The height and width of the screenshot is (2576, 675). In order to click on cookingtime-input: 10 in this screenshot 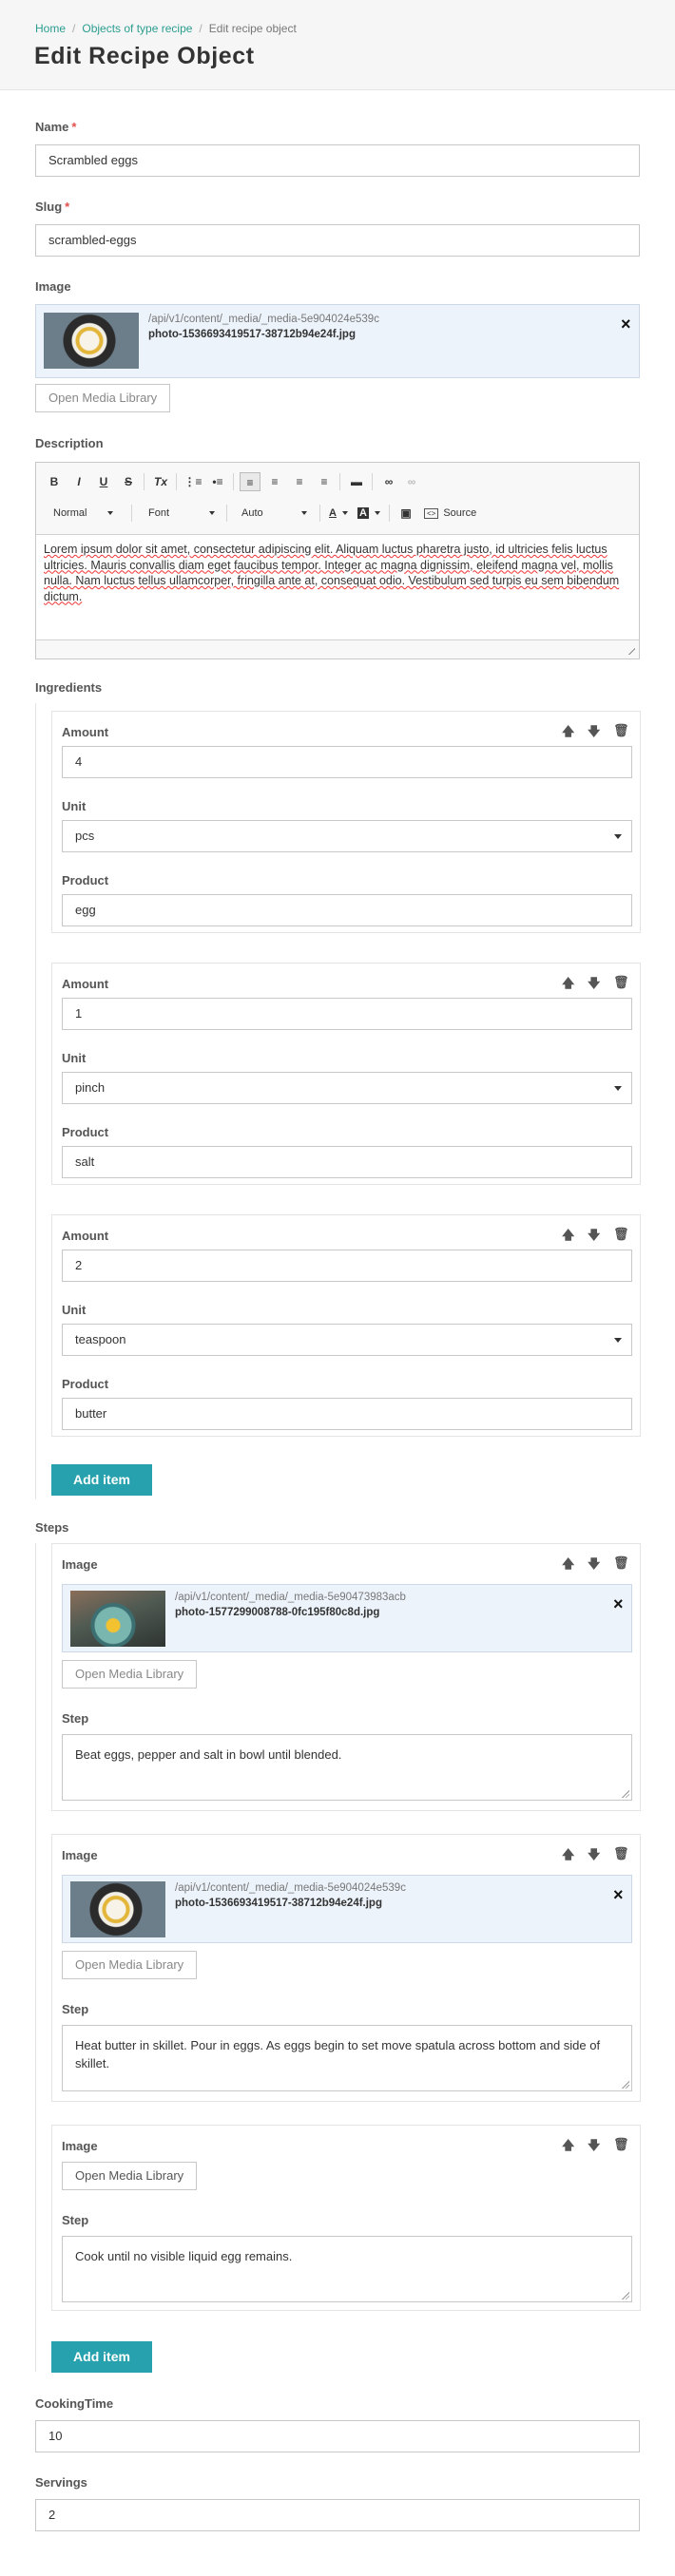, I will do `click(337, 2436)`.